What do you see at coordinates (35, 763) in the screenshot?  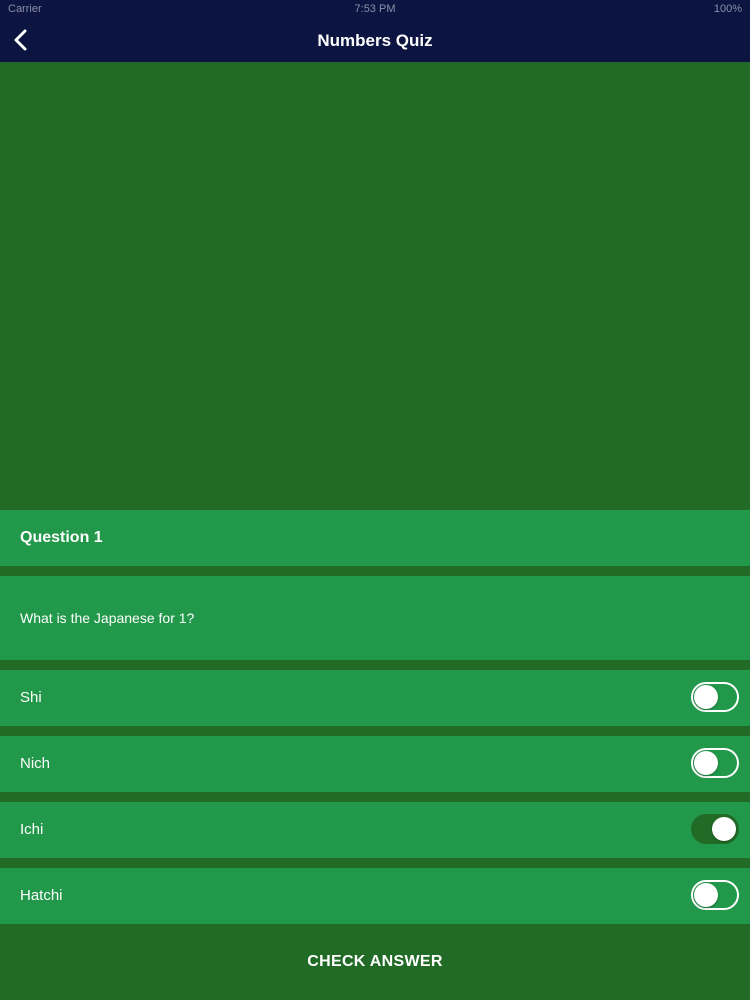 I see `answer-label: Nich` at bounding box center [35, 763].